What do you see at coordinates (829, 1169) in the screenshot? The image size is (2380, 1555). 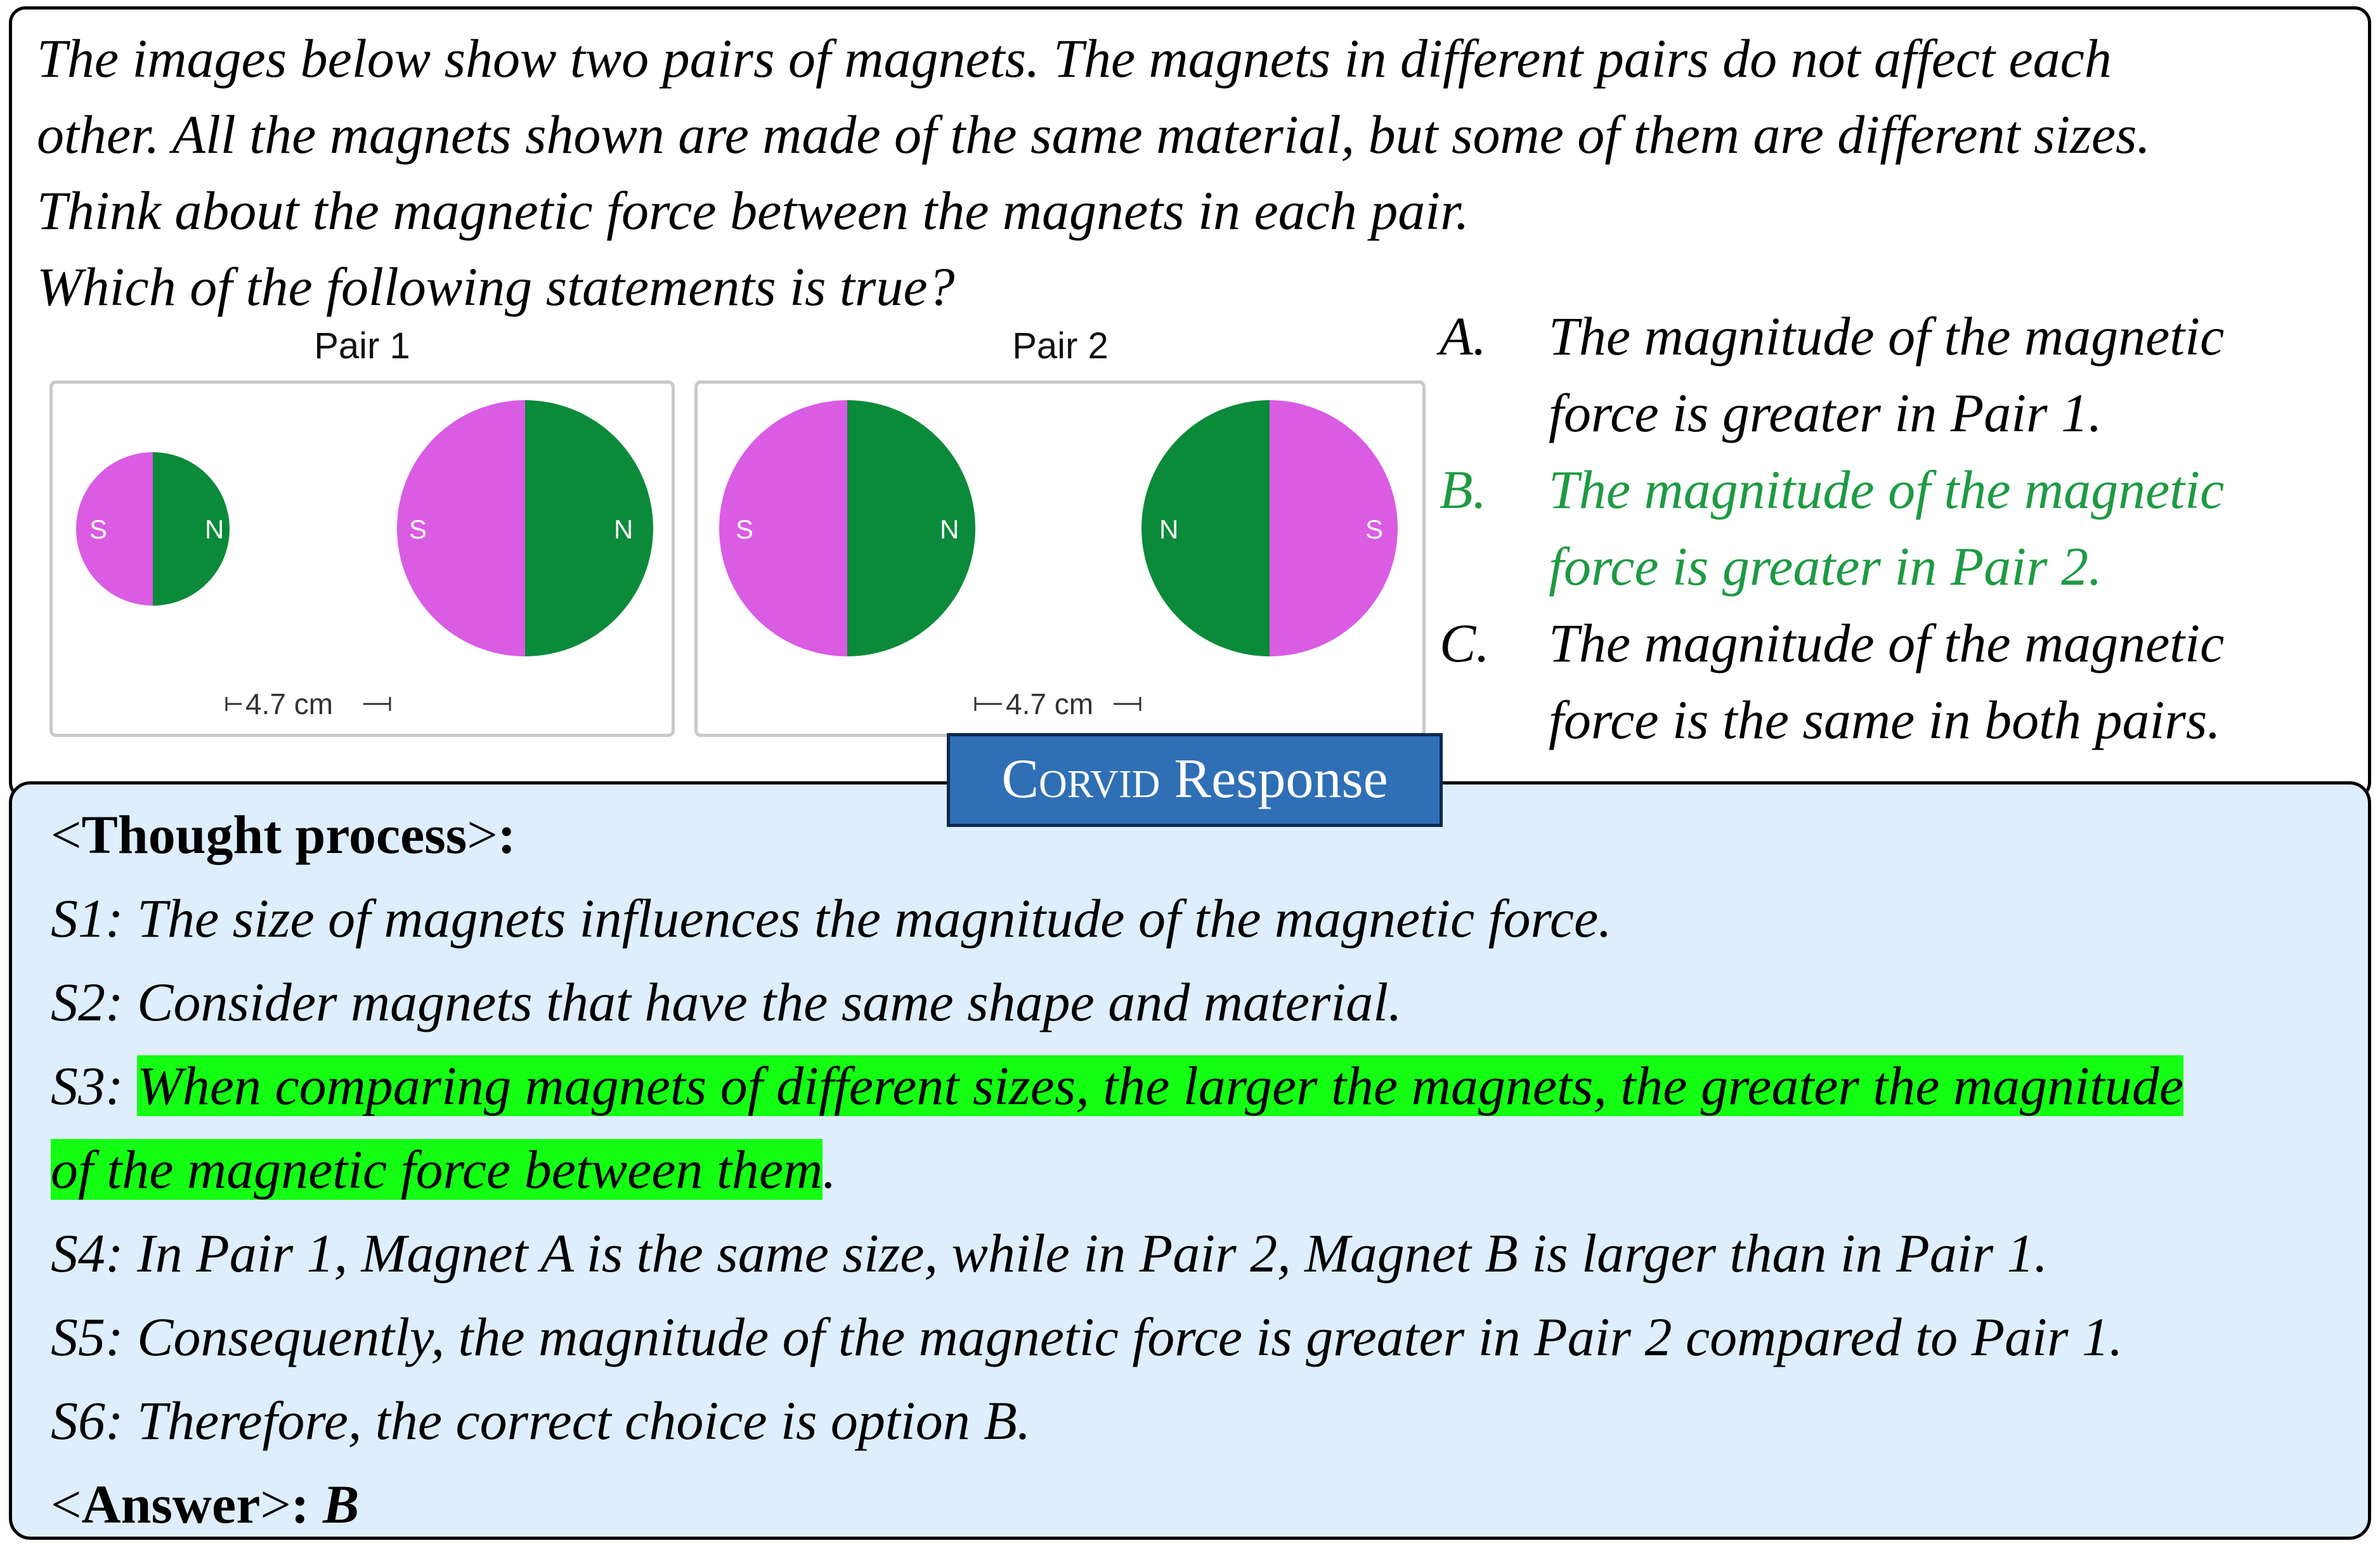 I see `step-text: .` at bounding box center [829, 1169].